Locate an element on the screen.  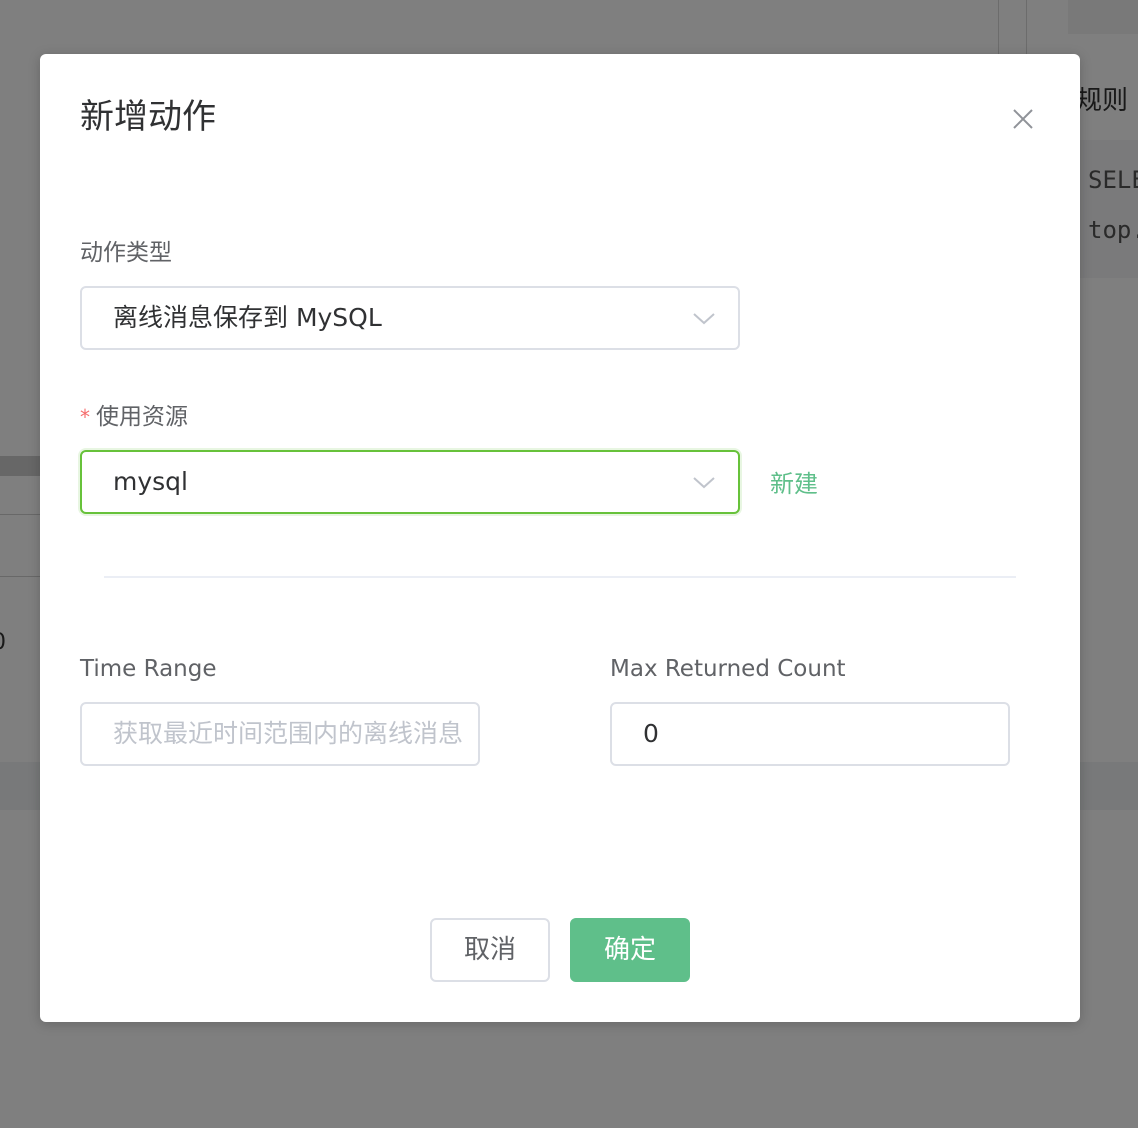
new-resource-link: 新建 is located at coordinates (794, 484).